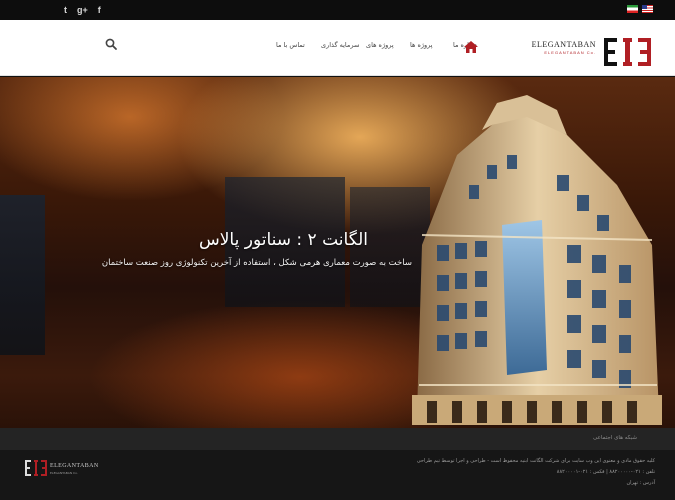 Image resolution: width=675 pixels, height=500 pixels. Describe the element at coordinates (471, 47) in the screenshot. I see `home-icon` at that location.